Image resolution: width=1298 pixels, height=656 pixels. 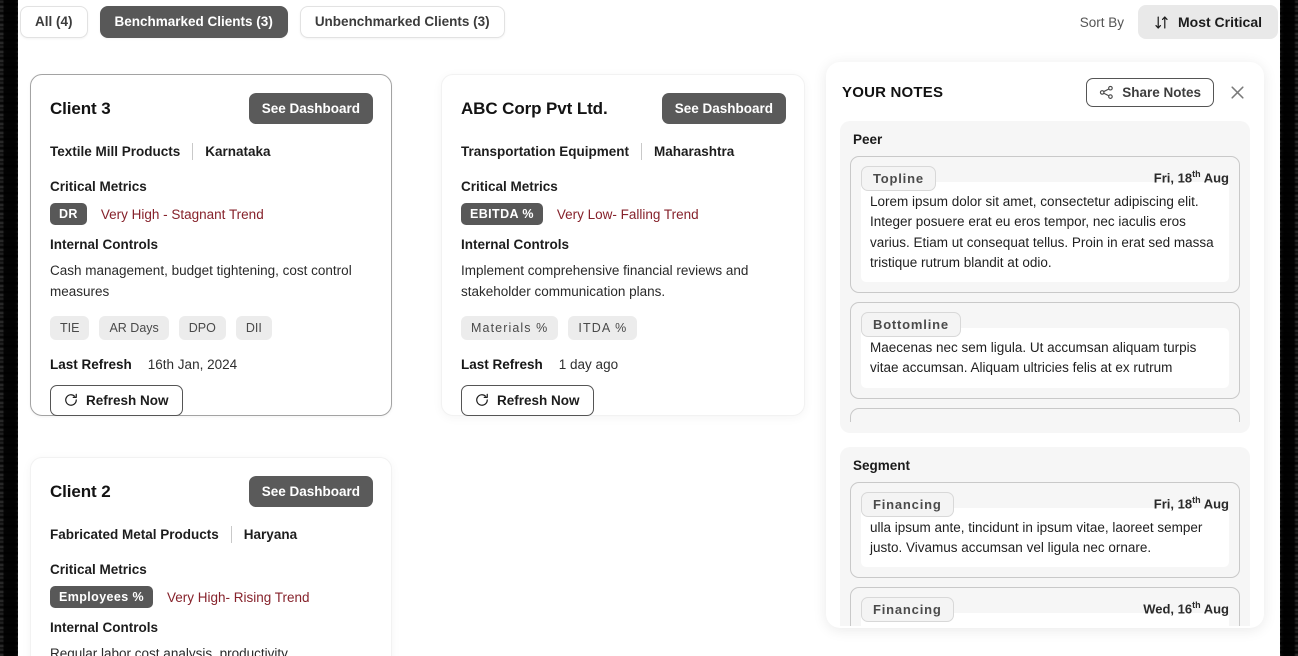 What do you see at coordinates (1219, 22) in the screenshot?
I see `sort-value: Most Critical` at bounding box center [1219, 22].